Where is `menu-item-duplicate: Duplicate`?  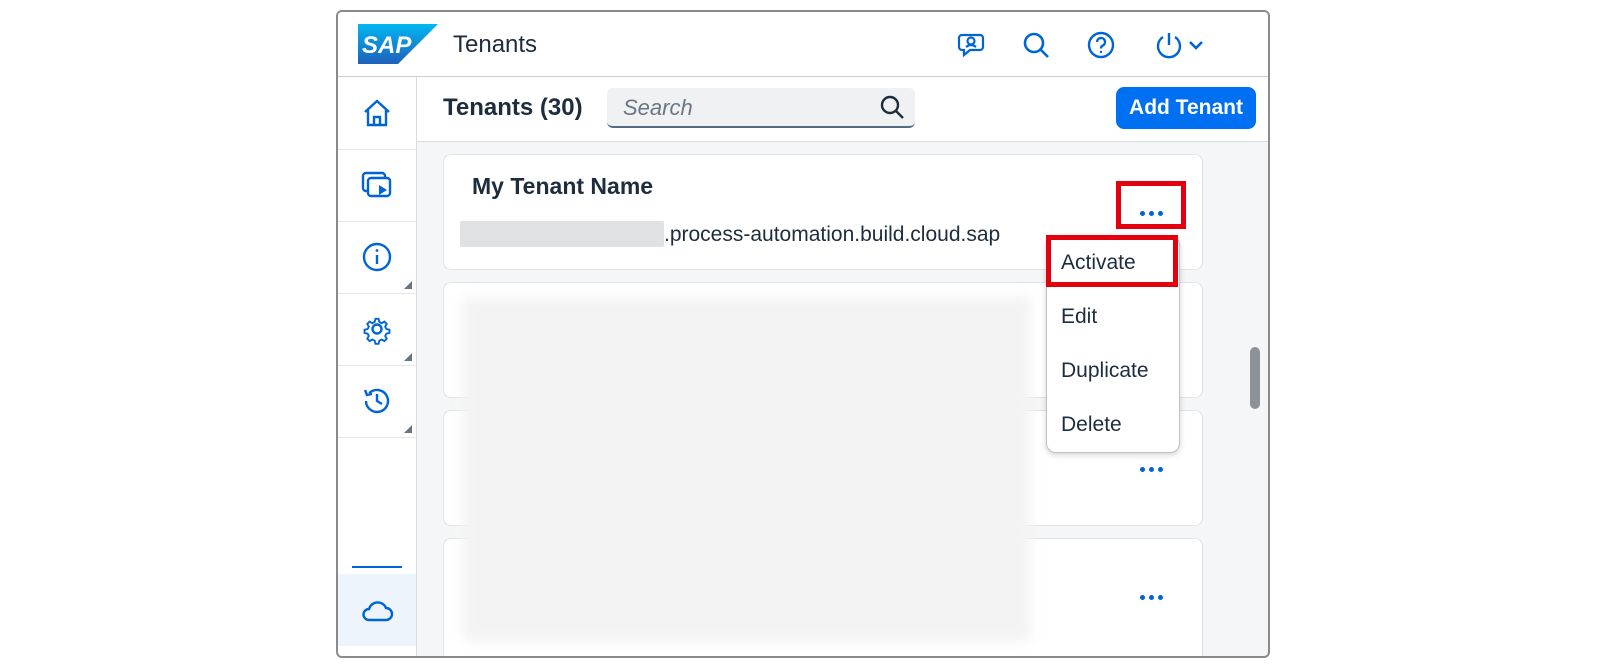 menu-item-duplicate: Duplicate is located at coordinates (1113, 371).